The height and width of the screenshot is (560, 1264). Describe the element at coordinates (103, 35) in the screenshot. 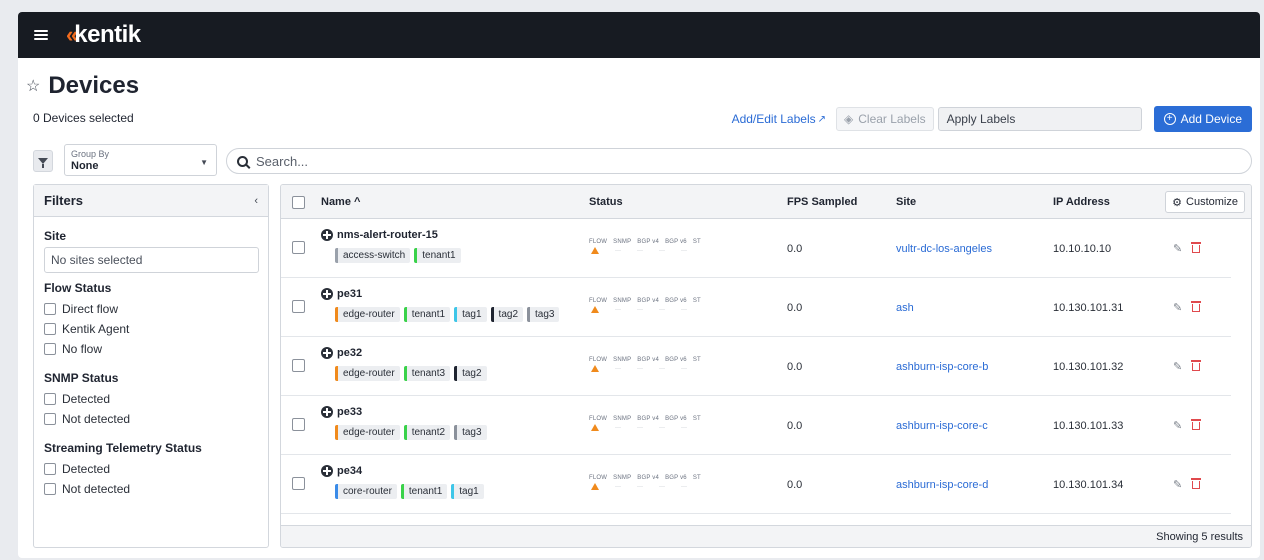

I see `kentik-logo: « kentik` at that location.